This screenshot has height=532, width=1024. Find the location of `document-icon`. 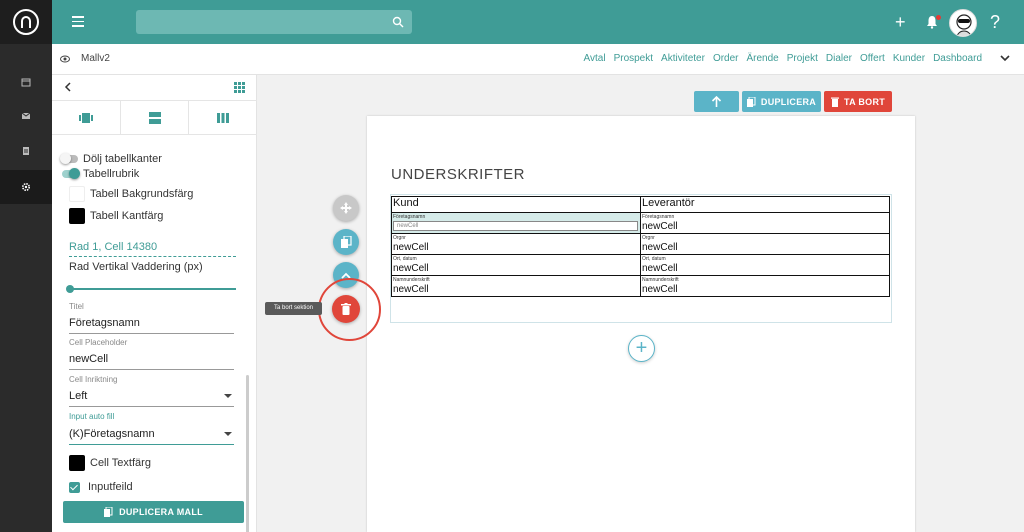

document-icon is located at coordinates (26, 151).